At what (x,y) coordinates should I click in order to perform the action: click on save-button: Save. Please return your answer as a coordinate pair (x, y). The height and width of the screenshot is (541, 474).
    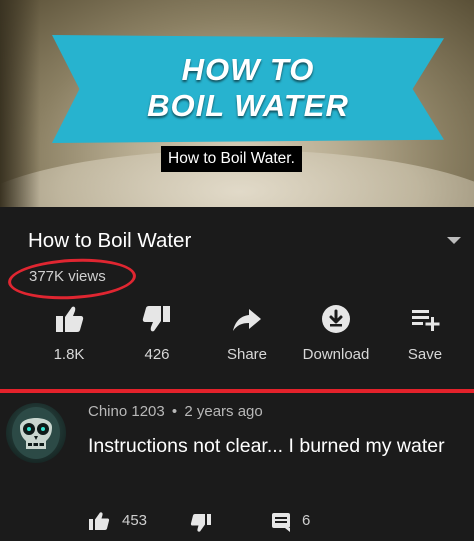
    Looking at the image, I should click on (425, 333).